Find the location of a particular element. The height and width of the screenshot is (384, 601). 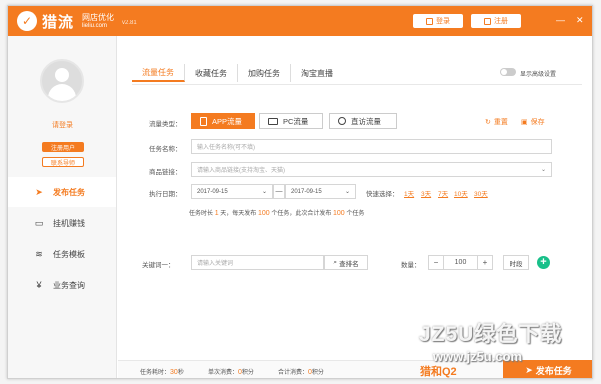

user-icon is located at coordinates (429, 21).